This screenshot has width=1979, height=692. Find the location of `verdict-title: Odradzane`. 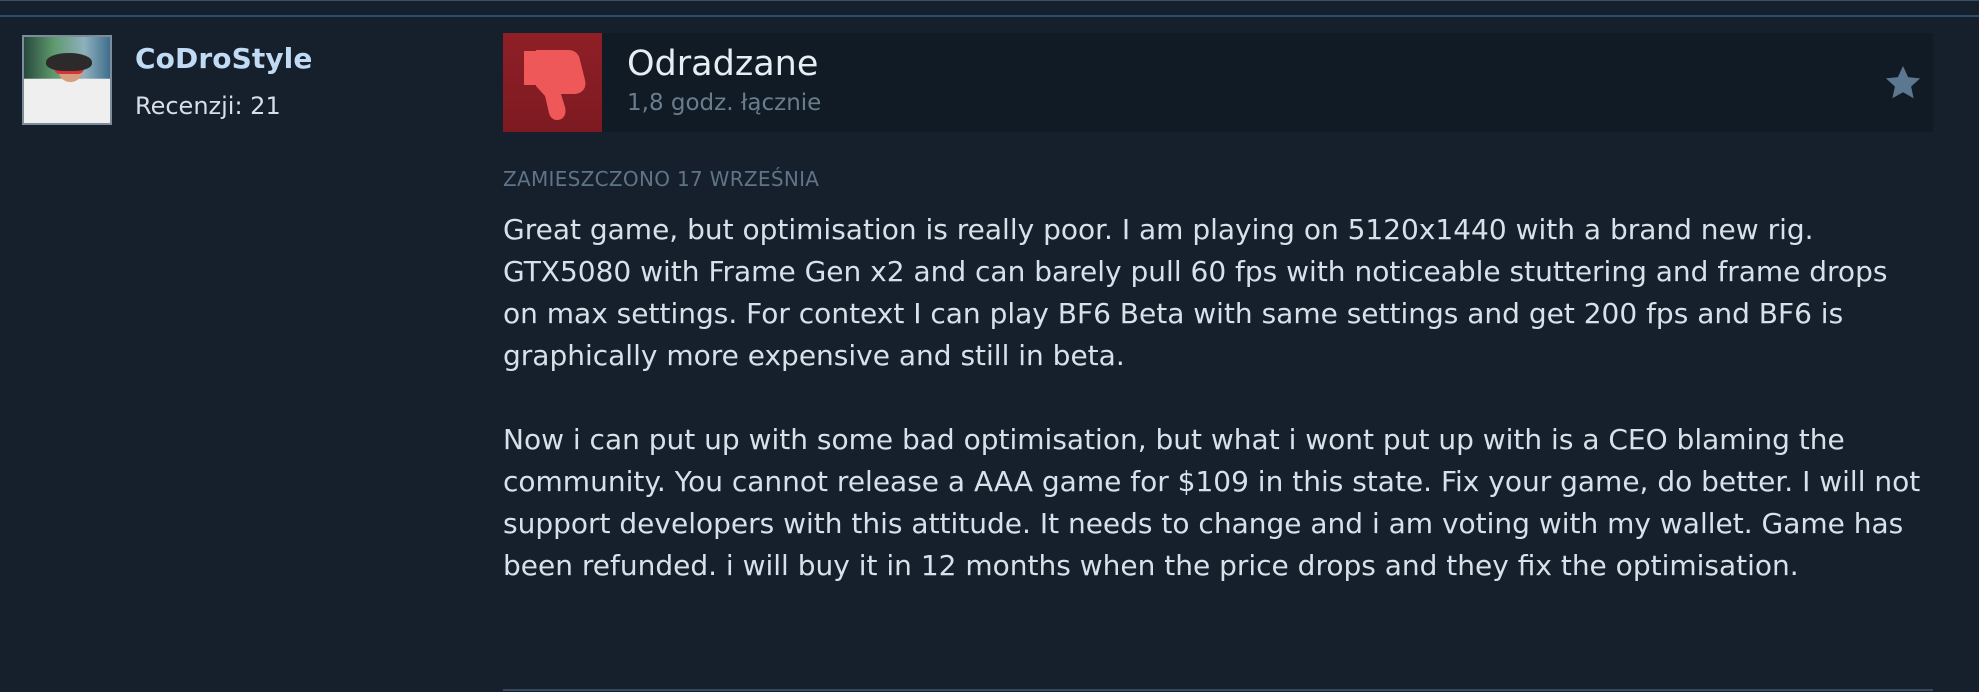

verdict-title: Odradzane is located at coordinates (723, 64).